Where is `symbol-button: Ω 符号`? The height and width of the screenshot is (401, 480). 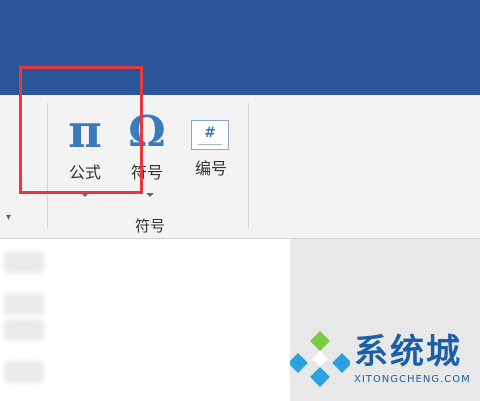 symbol-button: Ω 符号 is located at coordinates (147, 153).